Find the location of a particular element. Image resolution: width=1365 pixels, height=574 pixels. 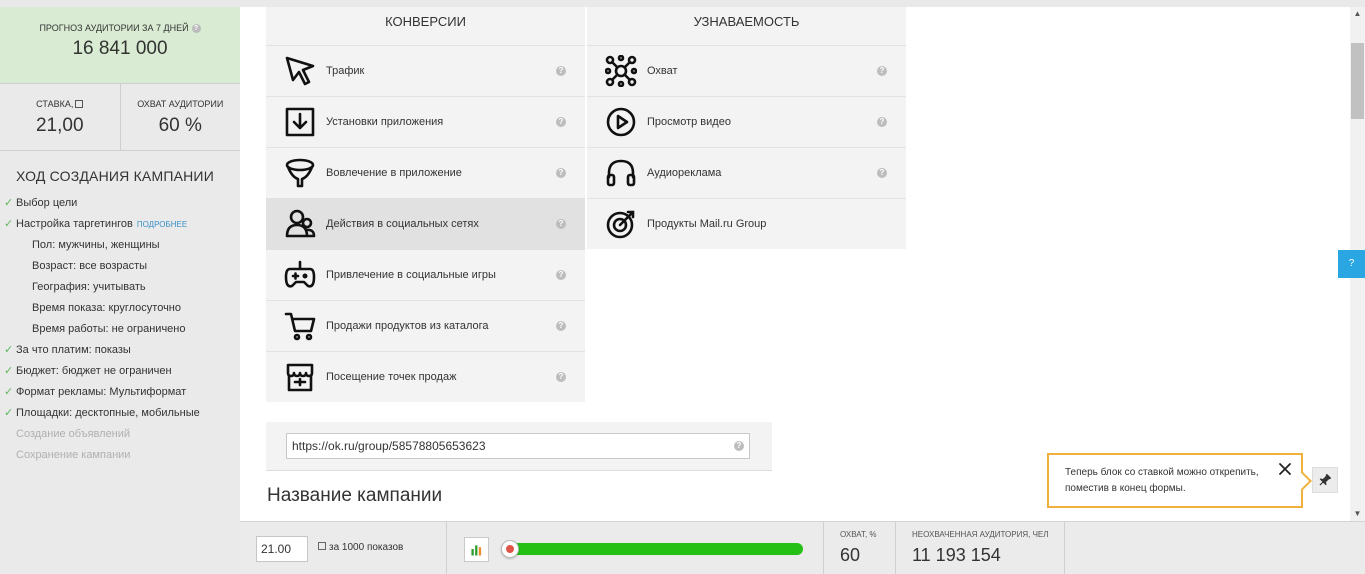

chart-button is located at coordinates (476, 549).